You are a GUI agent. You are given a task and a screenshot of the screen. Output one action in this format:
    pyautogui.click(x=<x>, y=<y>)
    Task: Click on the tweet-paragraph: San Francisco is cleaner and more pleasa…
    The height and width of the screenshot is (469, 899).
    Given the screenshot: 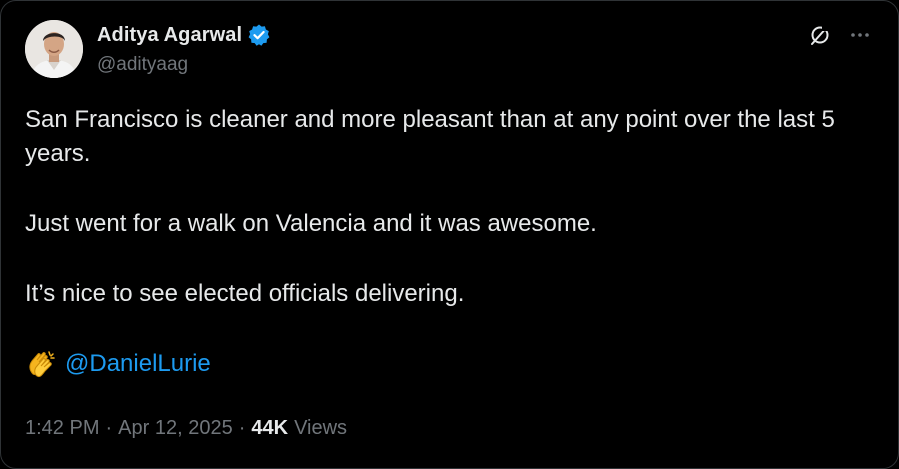 What is the action you would take?
    pyautogui.click(x=430, y=136)
    